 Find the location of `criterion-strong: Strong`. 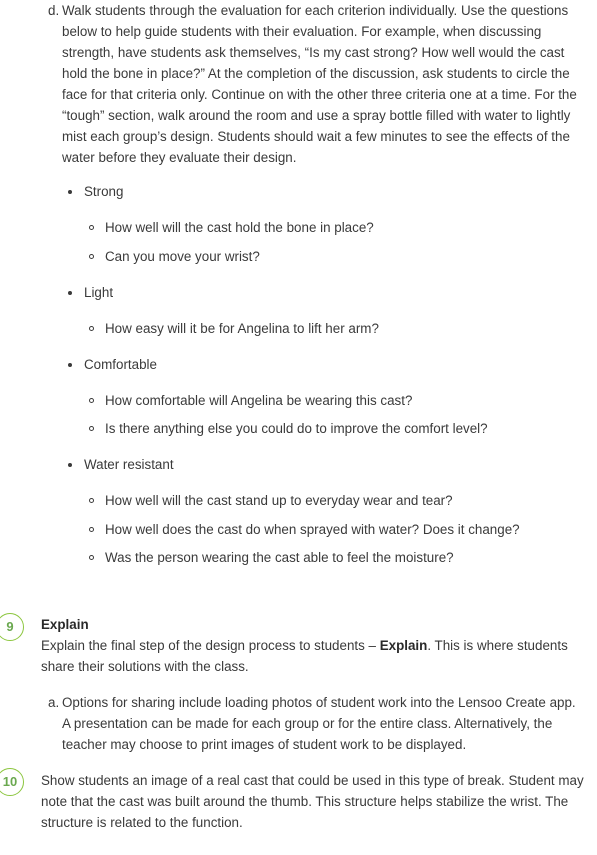

criterion-strong: Strong is located at coordinates (326, 191).